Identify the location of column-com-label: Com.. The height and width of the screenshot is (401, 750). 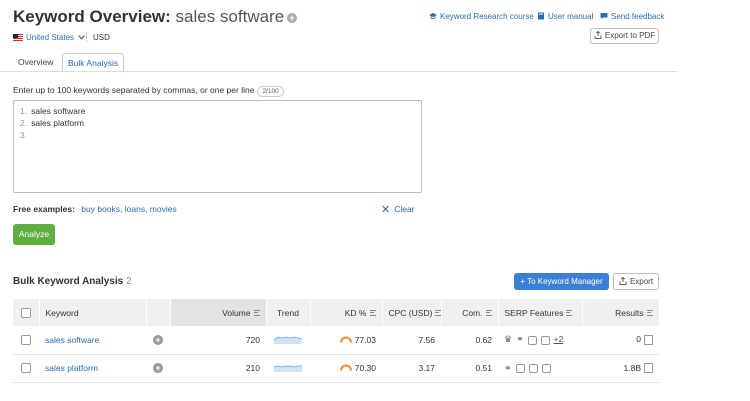
(472, 312).